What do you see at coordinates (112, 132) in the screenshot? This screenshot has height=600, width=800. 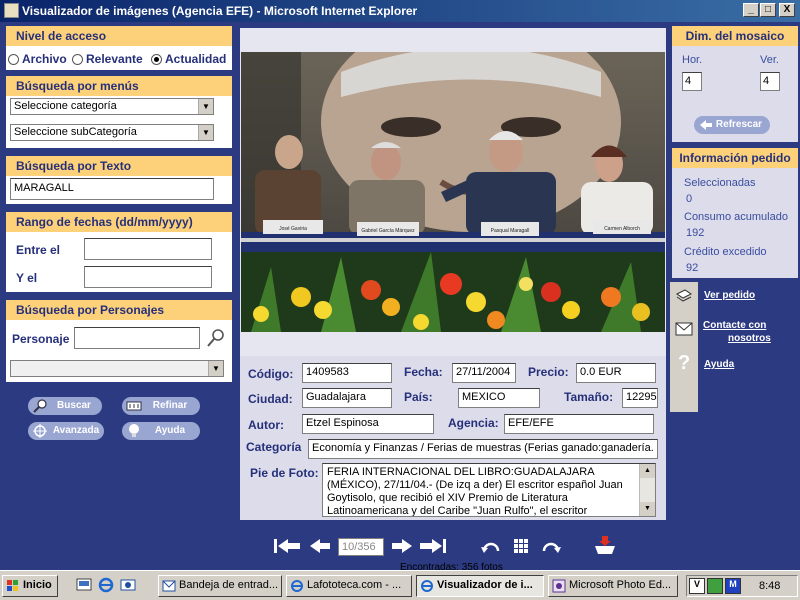 I see `subcategory-select: Seleccione subCategoría ▼` at bounding box center [112, 132].